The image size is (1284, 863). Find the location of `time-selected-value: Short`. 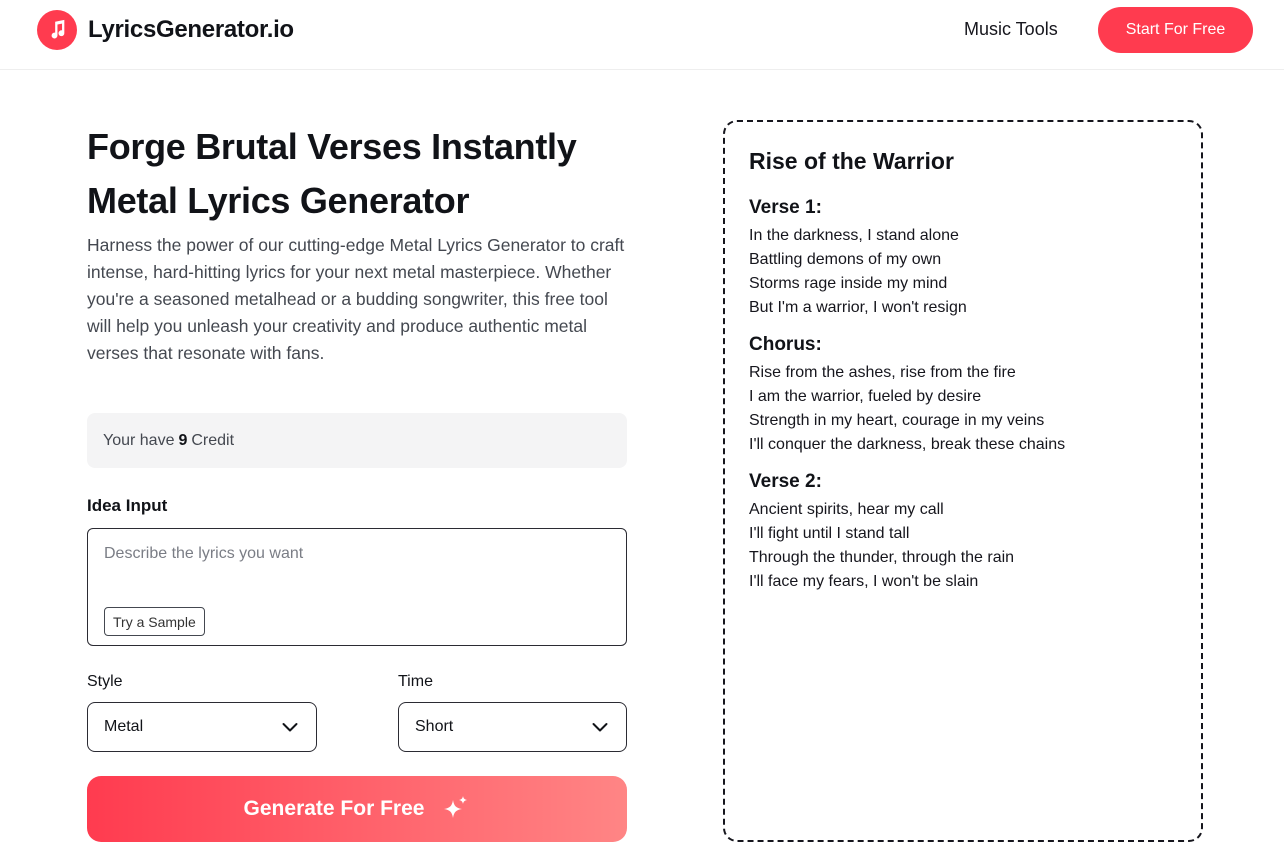

time-selected-value: Short is located at coordinates (434, 726).